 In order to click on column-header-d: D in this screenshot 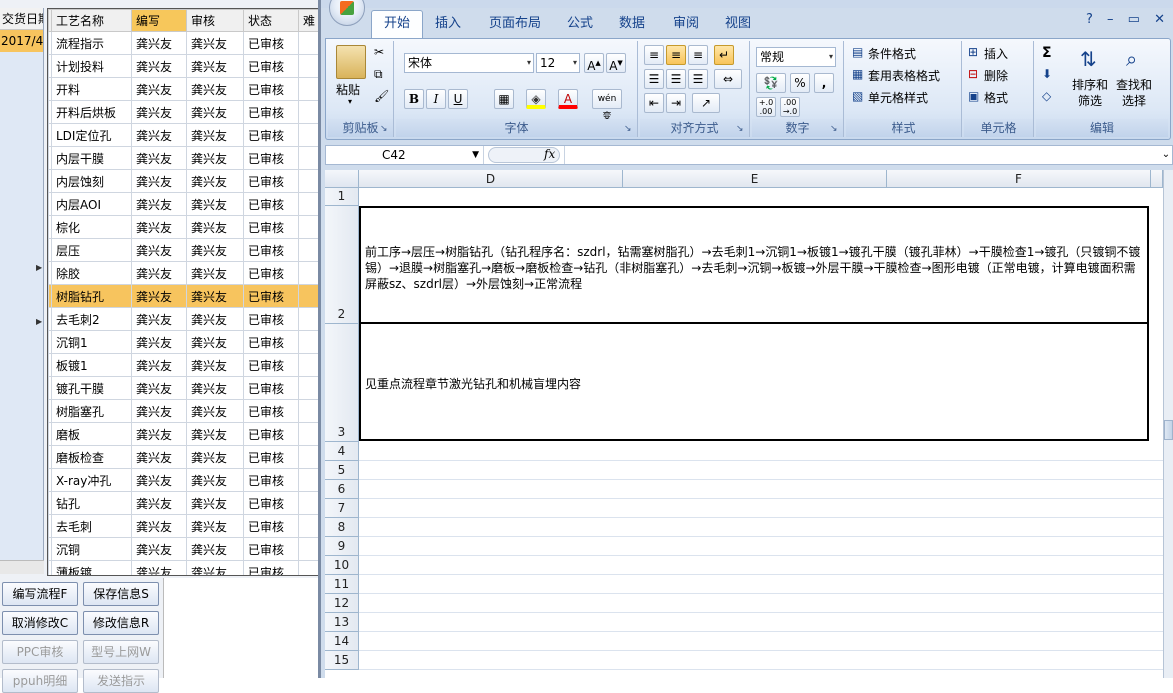, I will do `click(491, 179)`.